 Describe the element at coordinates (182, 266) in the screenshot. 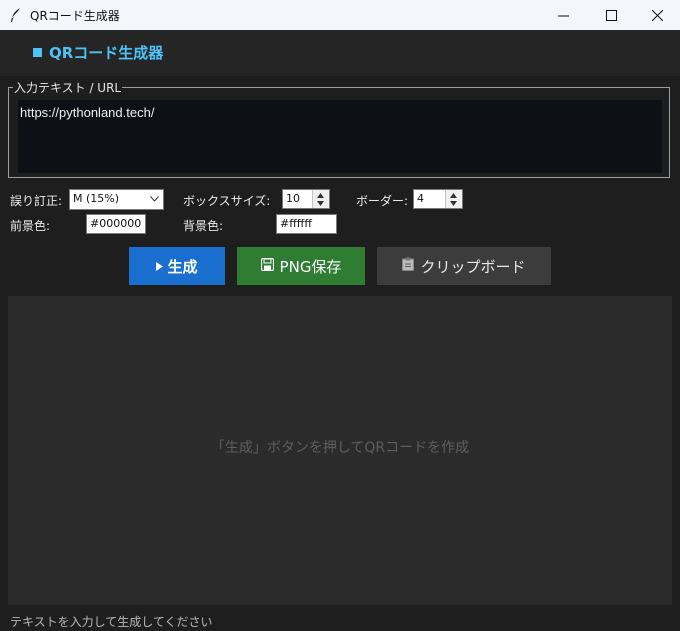

I see `generate-button-label: 生成` at that location.